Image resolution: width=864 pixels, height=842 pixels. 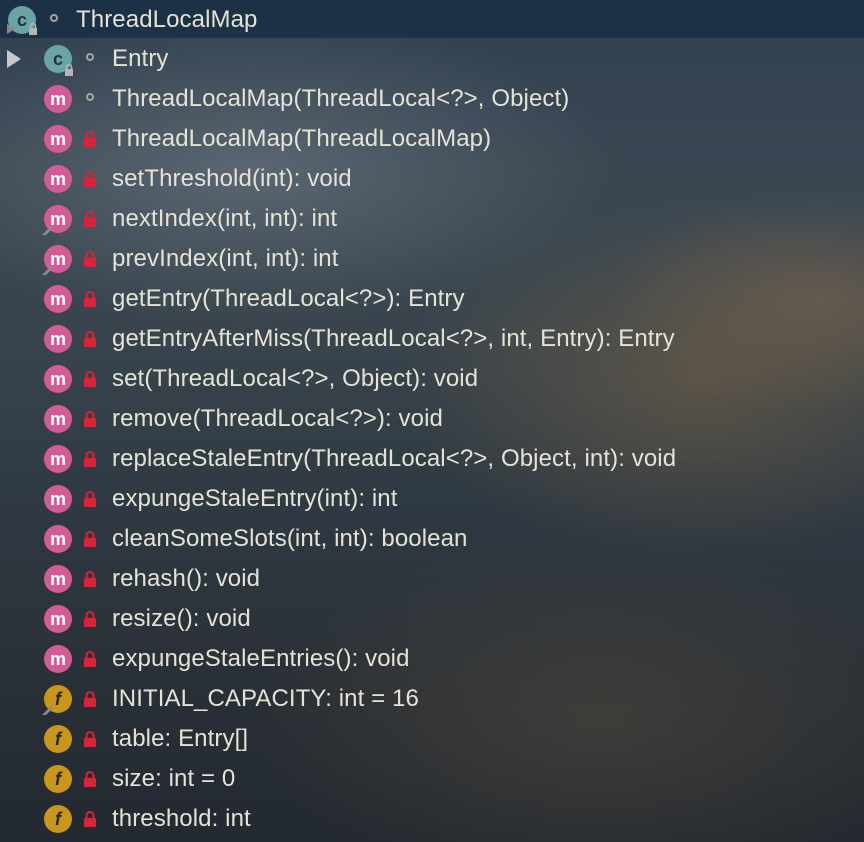 I want to click on tree-item-method: m setThreshold(int): void, so click(x=432, y=179).